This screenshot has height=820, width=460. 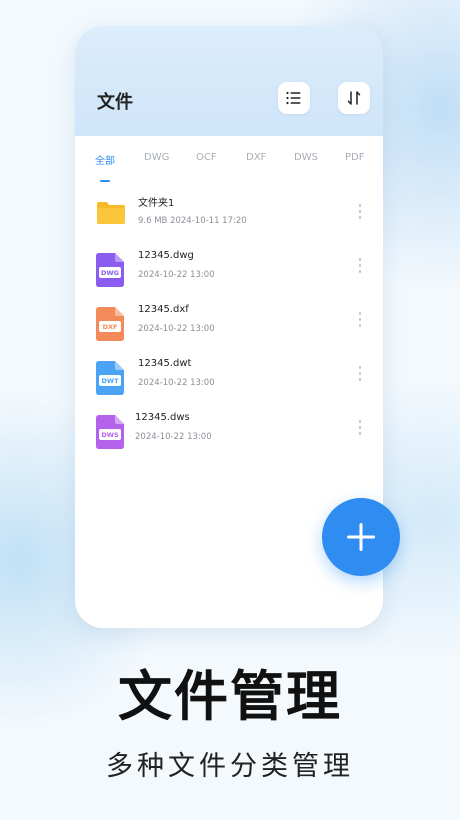 What do you see at coordinates (229, 383) in the screenshot?
I see `list-item: DWT 12345.dwt 2024-10-22 13:00` at bounding box center [229, 383].